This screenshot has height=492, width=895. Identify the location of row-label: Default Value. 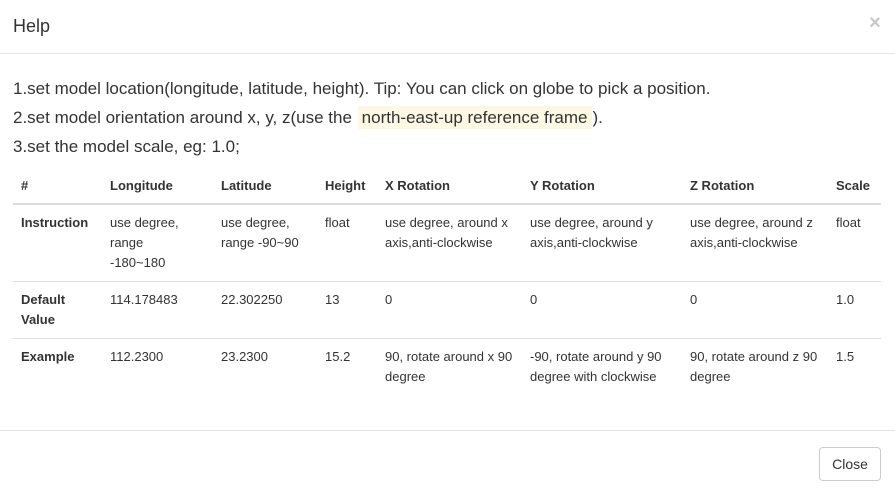
(57, 310).